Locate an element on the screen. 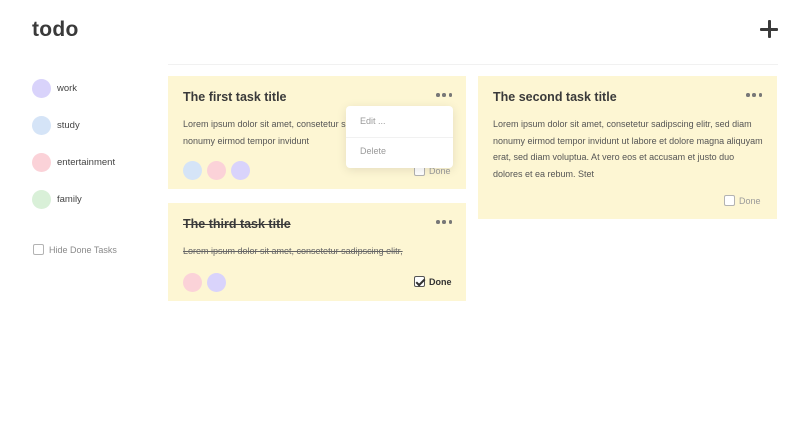 The image size is (810, 445). task-title: The second task title is located at coordinates (555, 97).